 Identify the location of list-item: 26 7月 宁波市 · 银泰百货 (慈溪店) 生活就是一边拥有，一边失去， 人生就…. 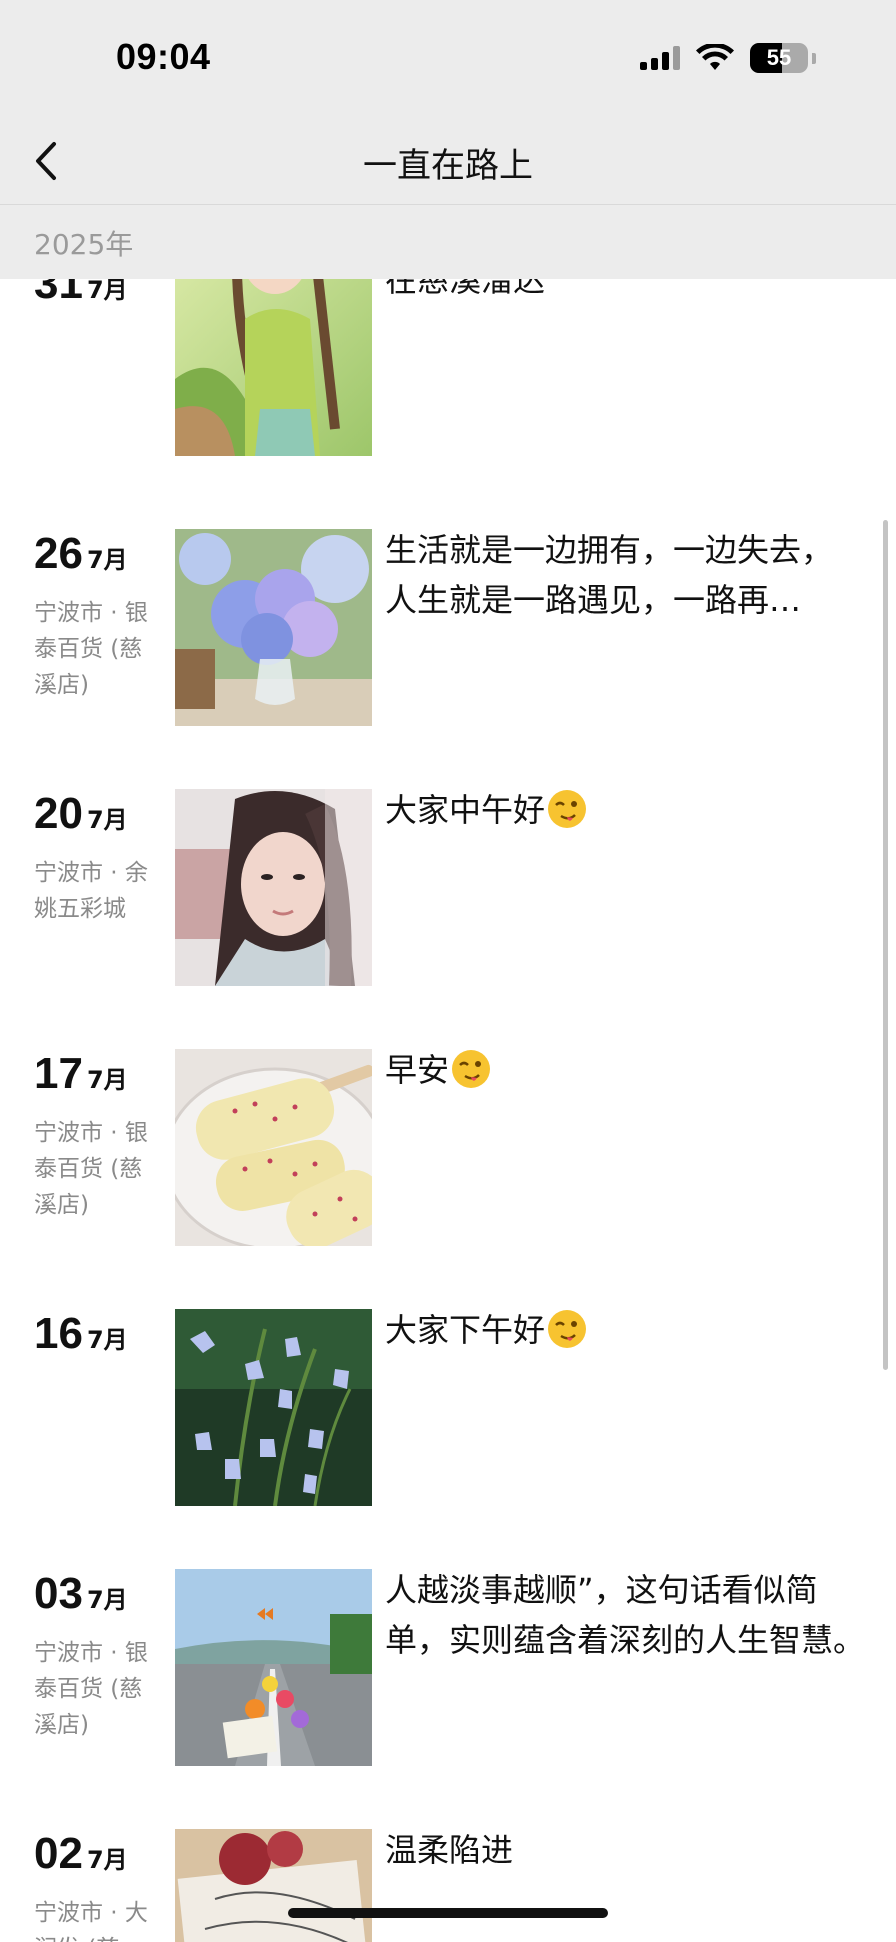
(448, 629).